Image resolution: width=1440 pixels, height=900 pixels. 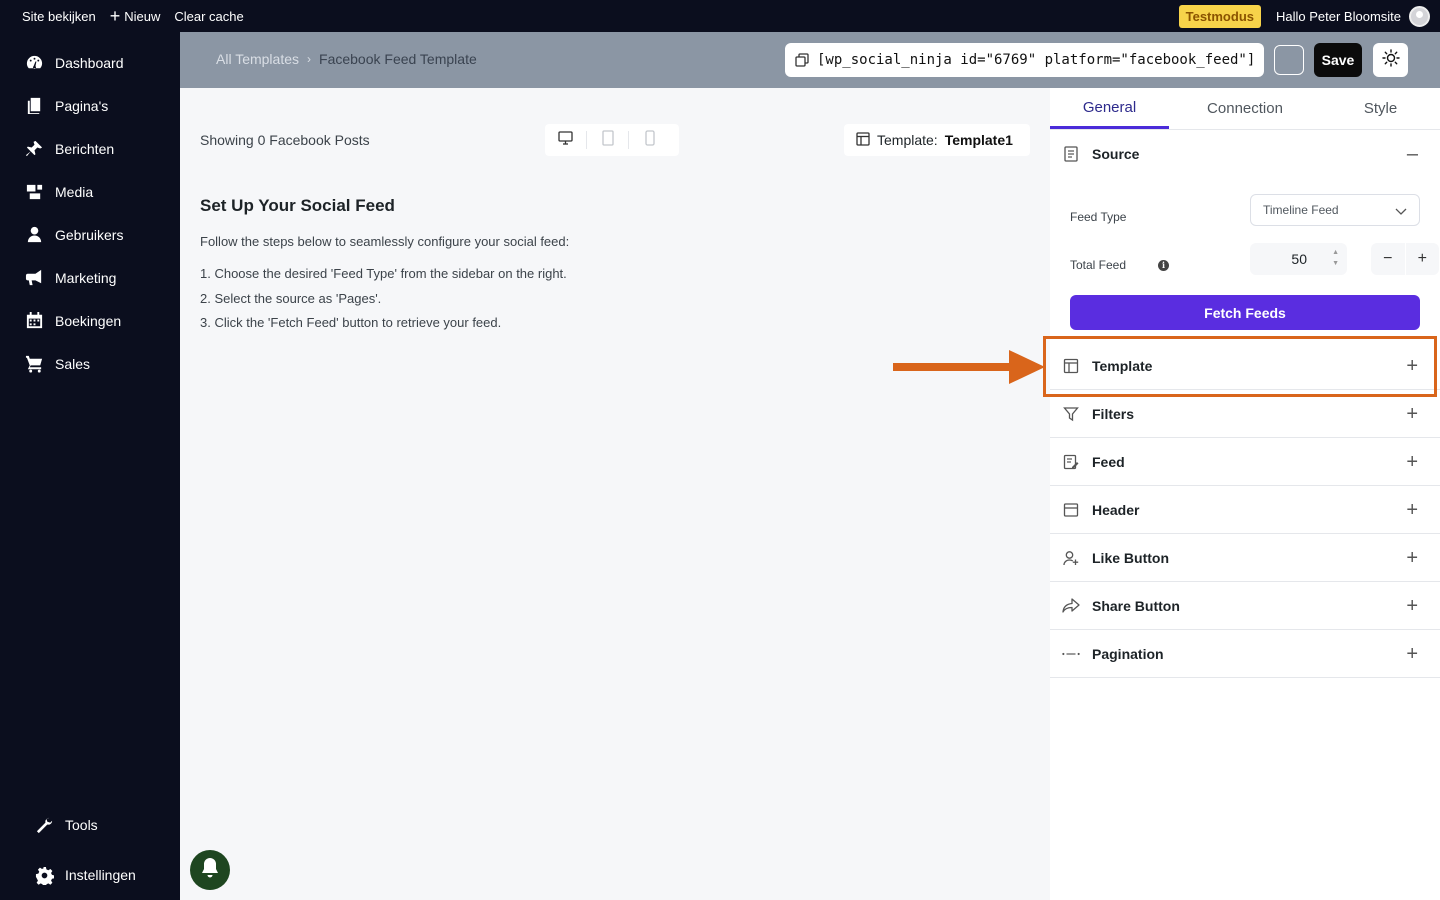 What do you see at coordinates (34, 192) in the screenshot?
I see `media-icon` at bounding box center [34, 192].